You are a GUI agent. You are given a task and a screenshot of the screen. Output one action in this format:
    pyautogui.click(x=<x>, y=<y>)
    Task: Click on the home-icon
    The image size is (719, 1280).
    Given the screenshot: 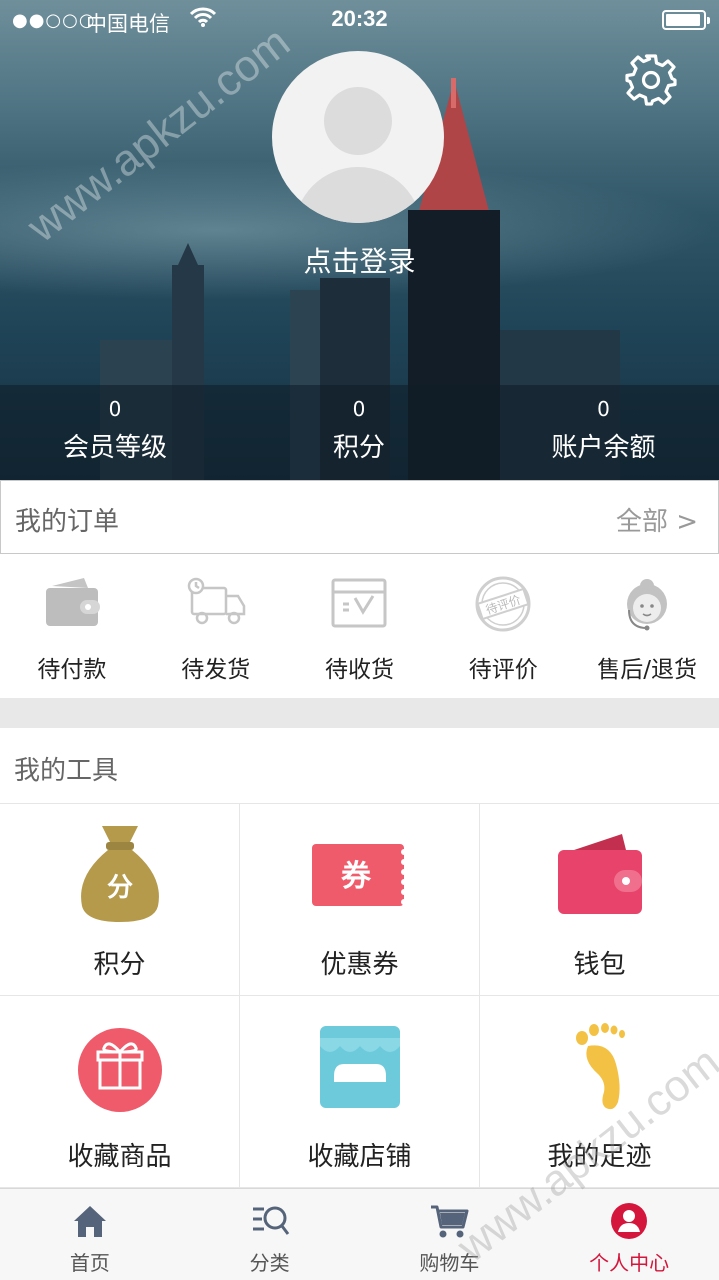 What is the action you would take?
    pyautogui.click(x=89, y=1221)
    